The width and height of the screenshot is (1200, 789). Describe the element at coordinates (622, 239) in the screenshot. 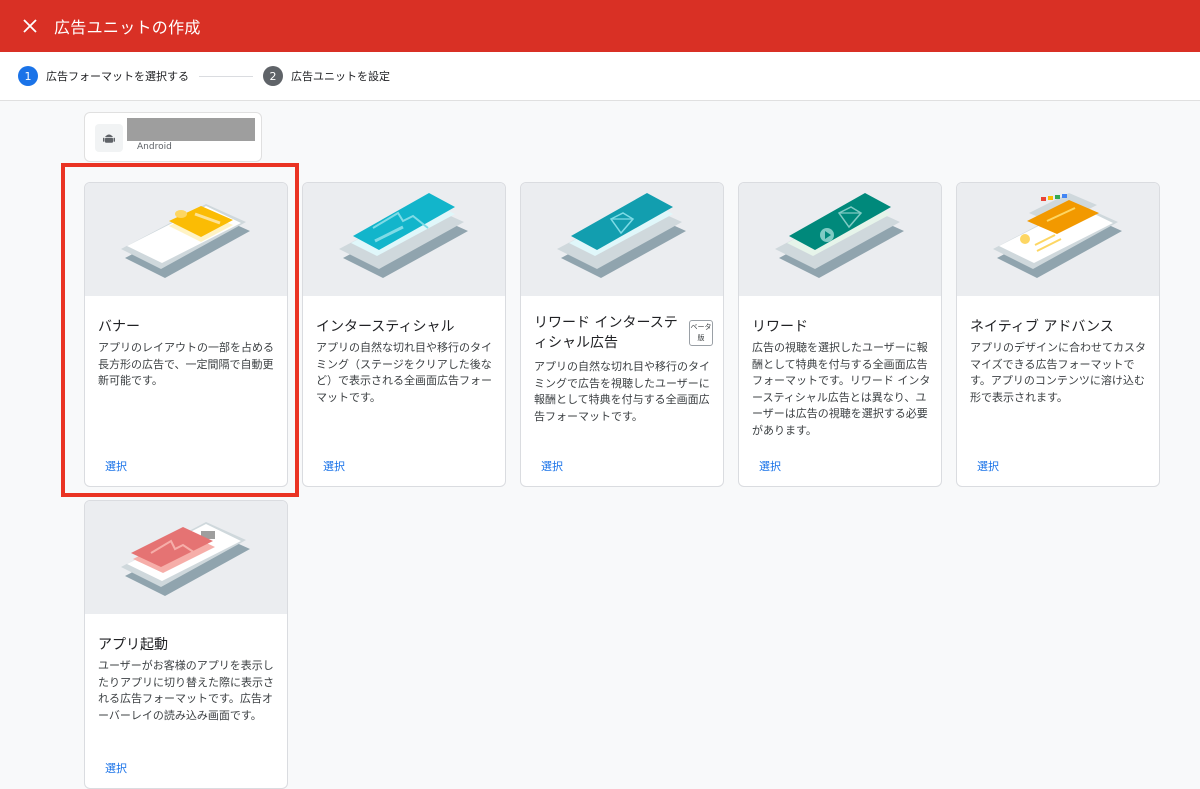

I see `rewarded-interstitial-illustration` at that location.